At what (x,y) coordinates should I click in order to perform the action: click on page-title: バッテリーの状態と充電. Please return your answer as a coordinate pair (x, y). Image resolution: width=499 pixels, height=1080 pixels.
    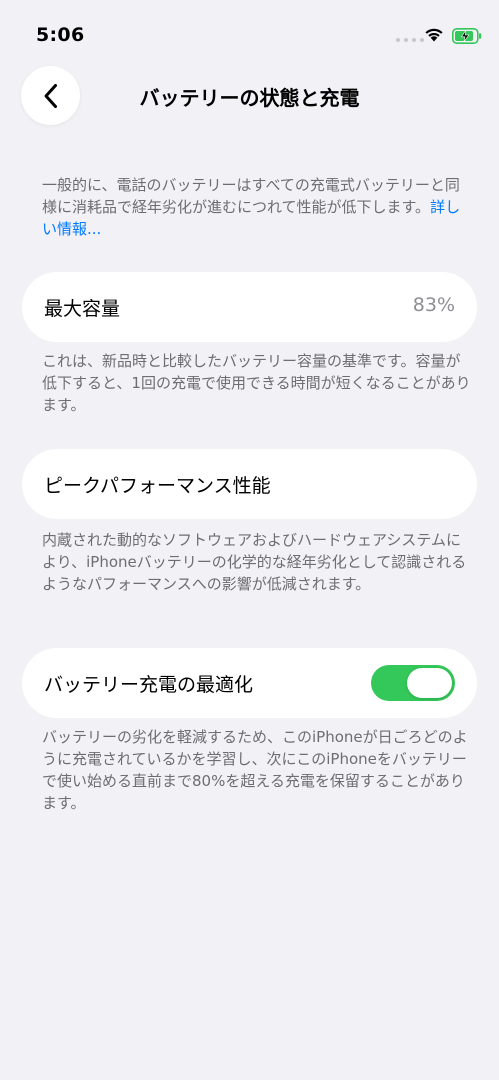
    Looking at the image, I should click on (249, 98).